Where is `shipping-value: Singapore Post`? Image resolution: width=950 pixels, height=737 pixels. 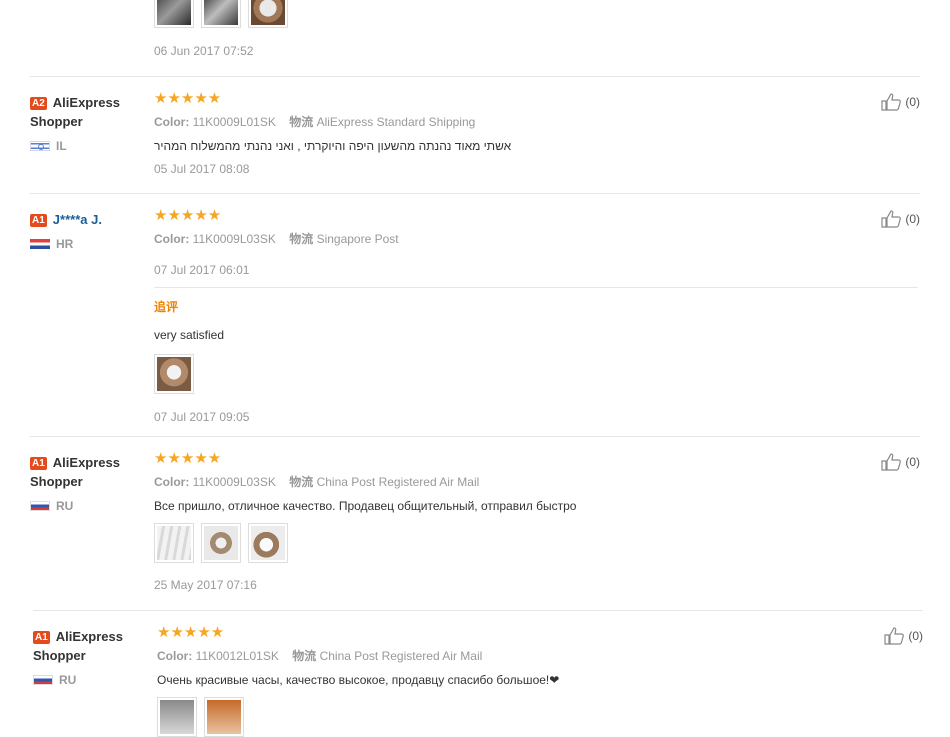
shipping-value: Singapore Post is located at coordinates (357, 239).